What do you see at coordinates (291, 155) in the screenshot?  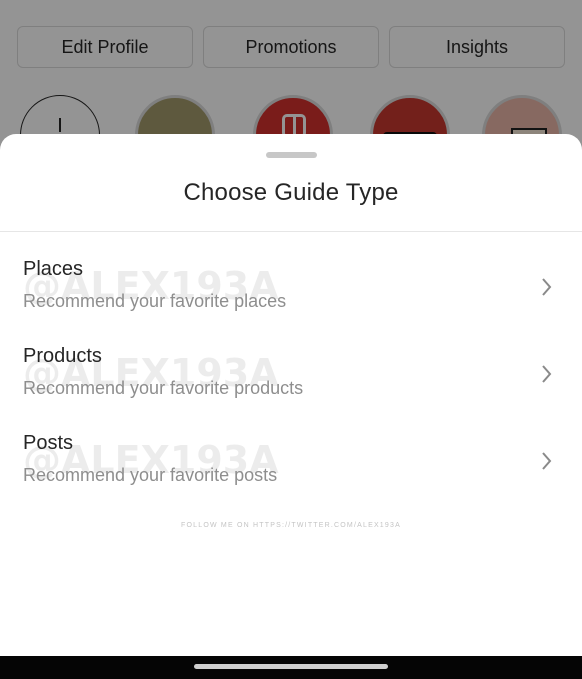 I see `sheet-drag-handle` at bounding box center [291, 155].